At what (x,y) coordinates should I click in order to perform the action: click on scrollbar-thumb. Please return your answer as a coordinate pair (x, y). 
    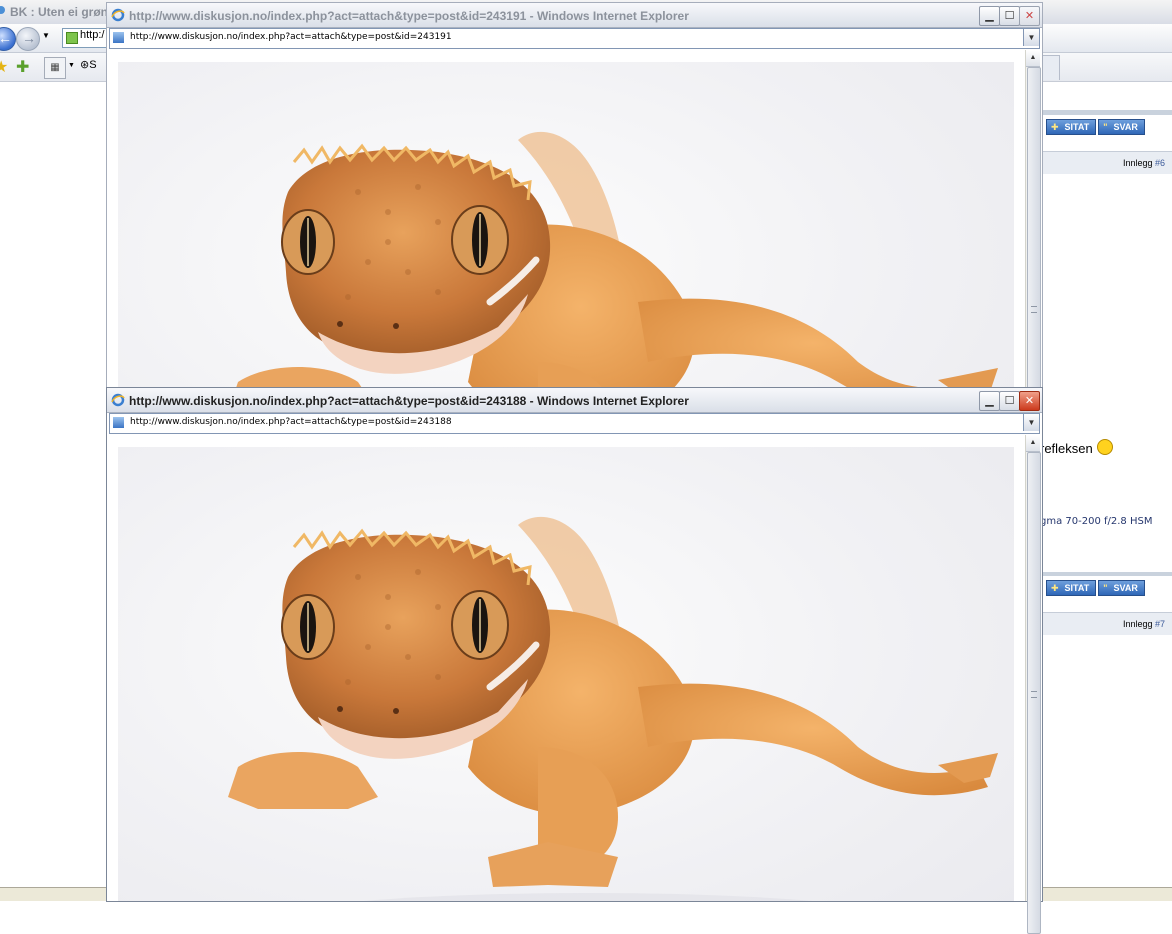
    Looking at the image, I should click on (1034, 693).